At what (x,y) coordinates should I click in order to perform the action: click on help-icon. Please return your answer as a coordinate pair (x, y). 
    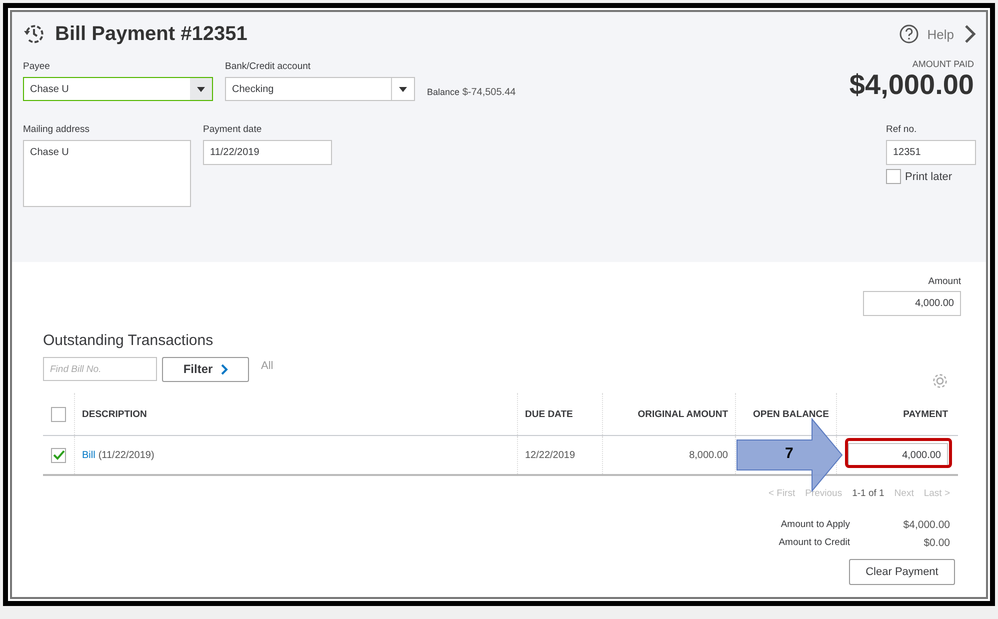
    Looking at the image, I should click on (909, 34).